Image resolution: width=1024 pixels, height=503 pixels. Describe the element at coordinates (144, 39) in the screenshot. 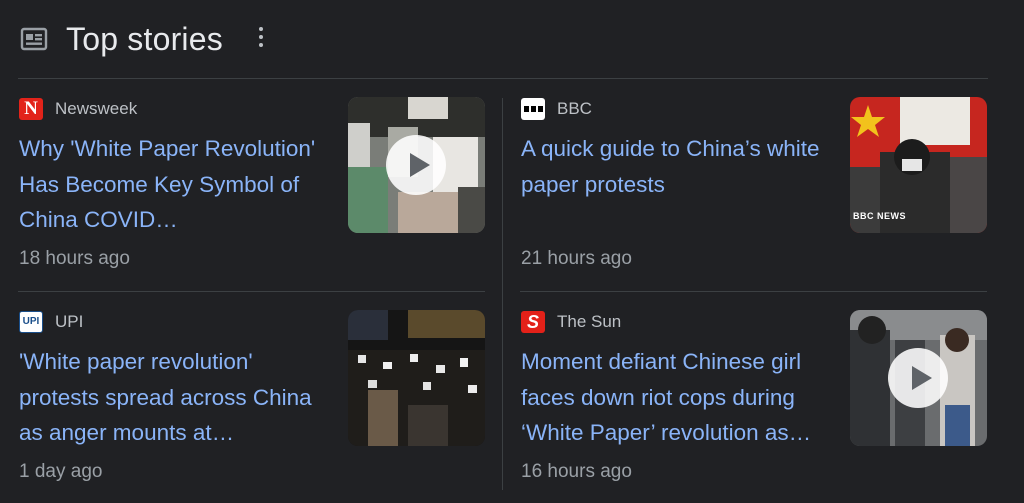

I see `section-title: Top stories` at that location.